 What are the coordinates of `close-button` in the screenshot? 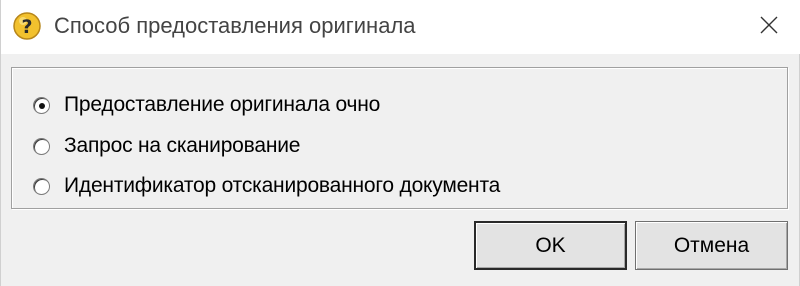 It's located at (768, 27).